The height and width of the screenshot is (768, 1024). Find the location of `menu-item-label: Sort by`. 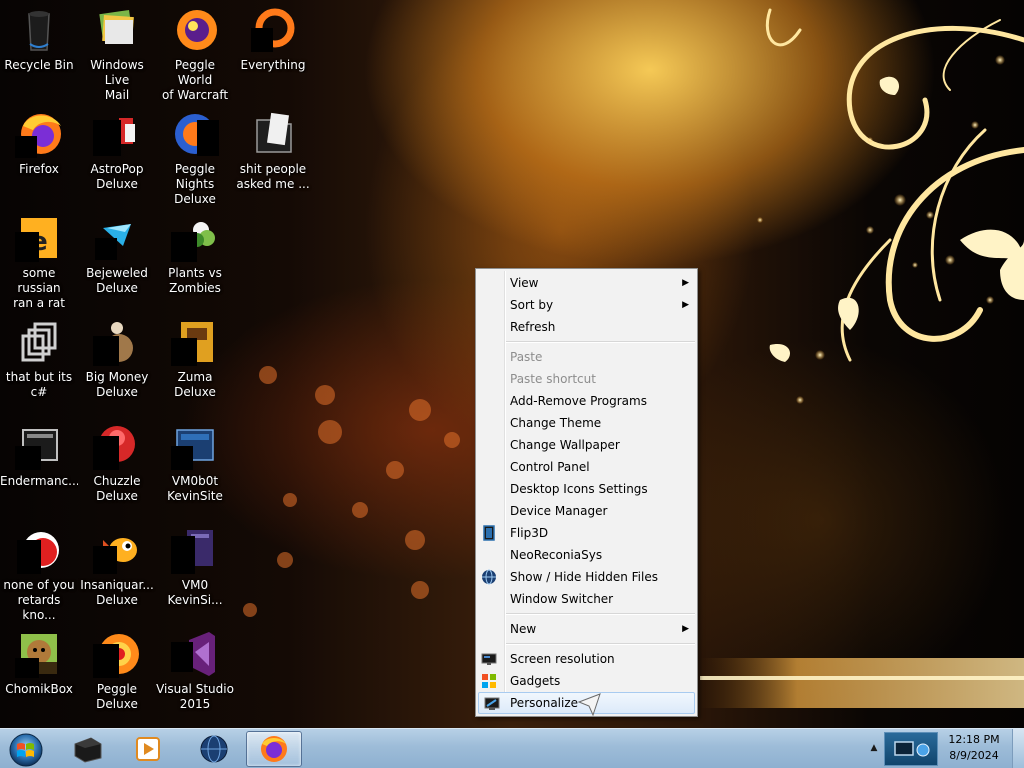

menu-item-label: Sort by is located at coordinates (532, 305).